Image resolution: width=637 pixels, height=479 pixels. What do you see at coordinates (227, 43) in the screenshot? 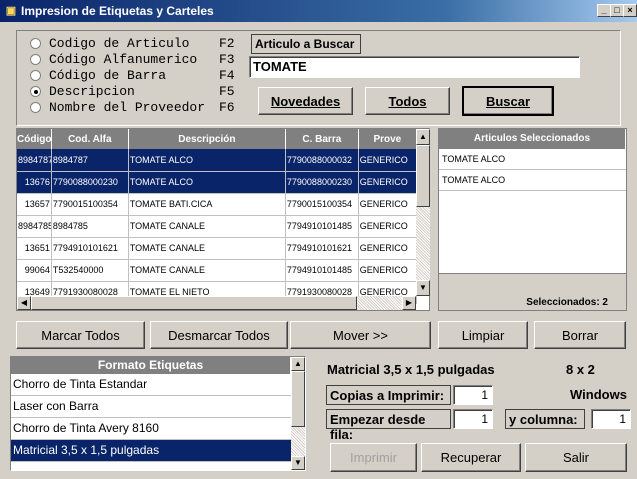
I see `search-option-key: F2` at bounding box center [227, 43].